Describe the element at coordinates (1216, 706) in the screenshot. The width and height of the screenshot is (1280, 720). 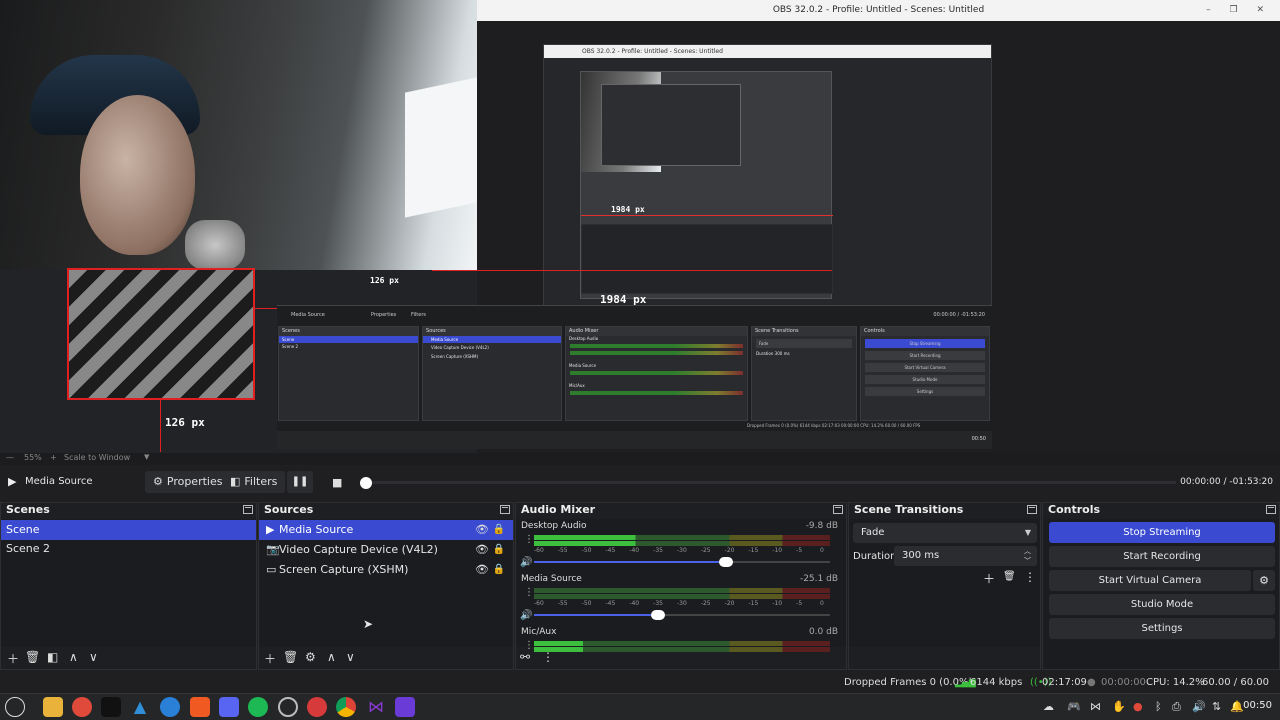
I see `network-icon: ⇅` at that location.